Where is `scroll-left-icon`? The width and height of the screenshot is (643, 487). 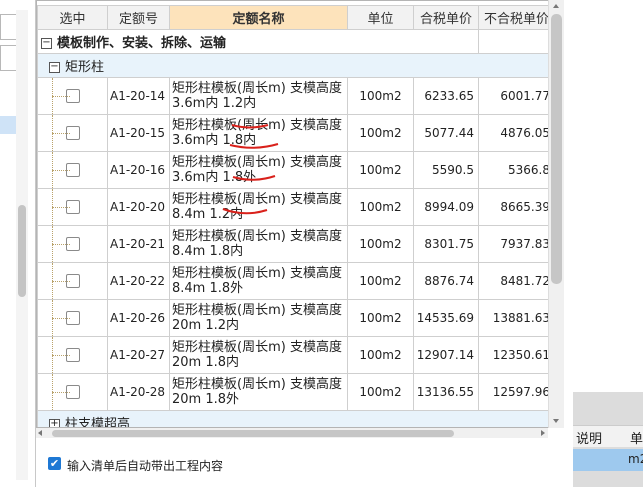
scroll-left-icon is located at coordinates (40, 433).